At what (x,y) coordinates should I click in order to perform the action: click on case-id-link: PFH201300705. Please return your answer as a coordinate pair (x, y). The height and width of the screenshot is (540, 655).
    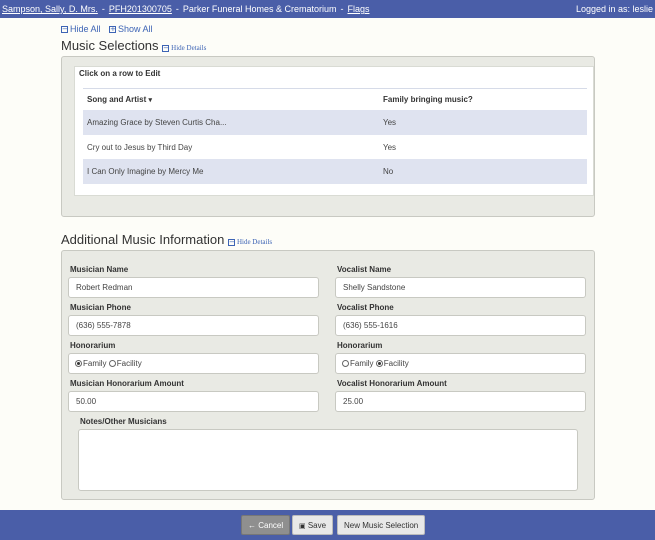
    Looking at the image, I should click on (140, 9).